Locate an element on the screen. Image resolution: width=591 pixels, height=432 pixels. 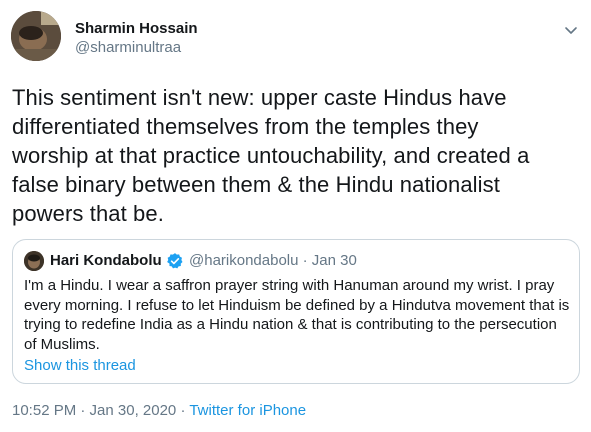
quoted-author-handle-date: @harikondabolu · Jan 30 is located at coordinates (273, 261).